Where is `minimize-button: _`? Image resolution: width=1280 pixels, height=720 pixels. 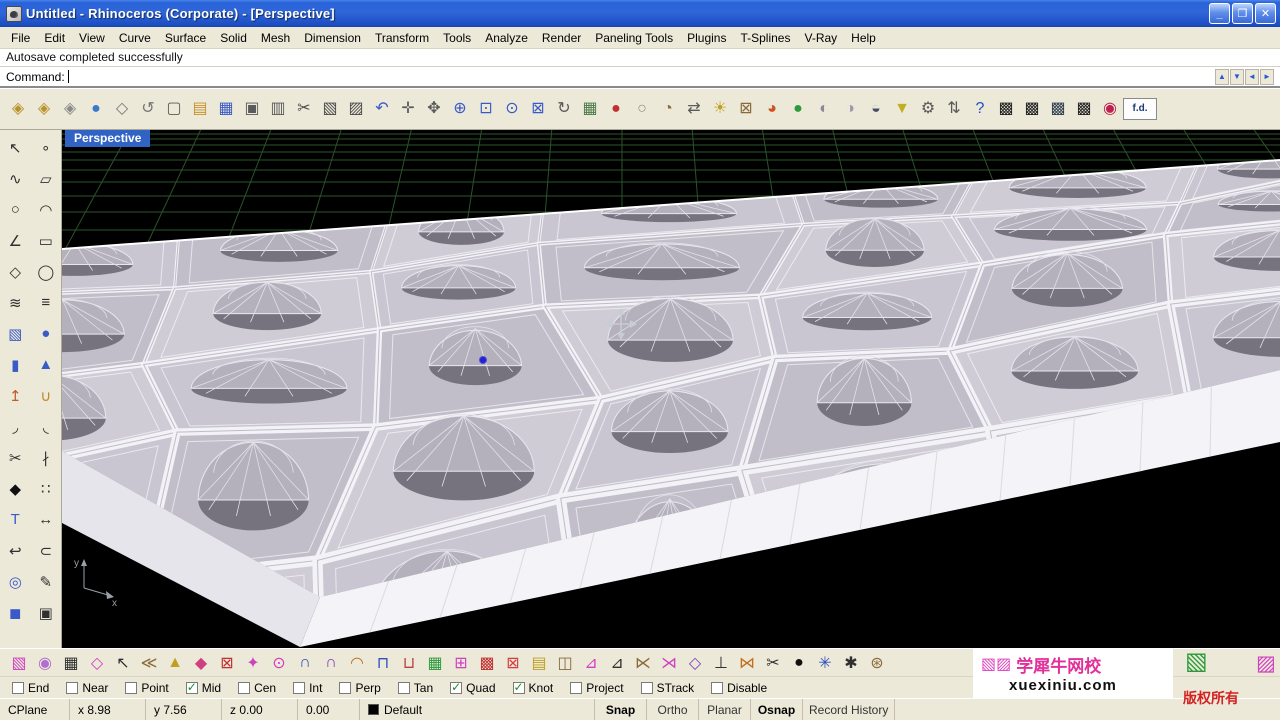 minimize-button: _ is located at coordinates (1219, 13).